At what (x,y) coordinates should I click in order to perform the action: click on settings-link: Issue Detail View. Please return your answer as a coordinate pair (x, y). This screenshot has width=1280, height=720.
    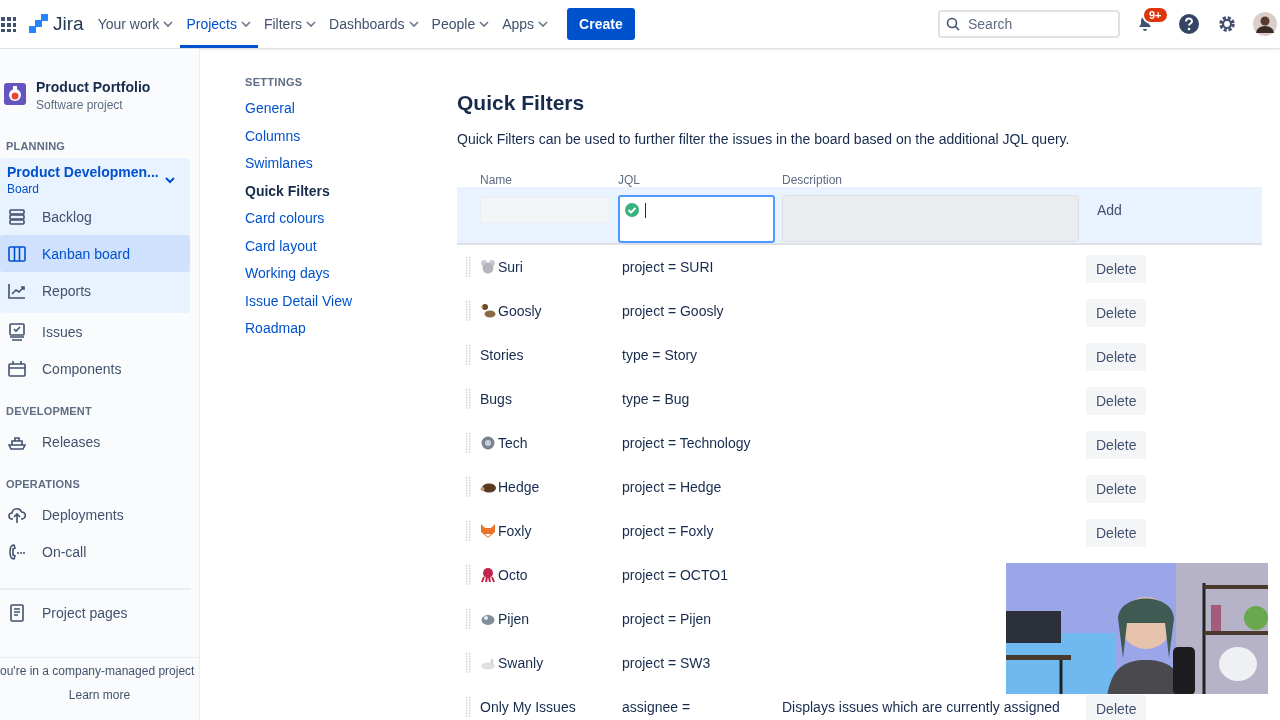
    Looking at the image, I should click on (299, 306).